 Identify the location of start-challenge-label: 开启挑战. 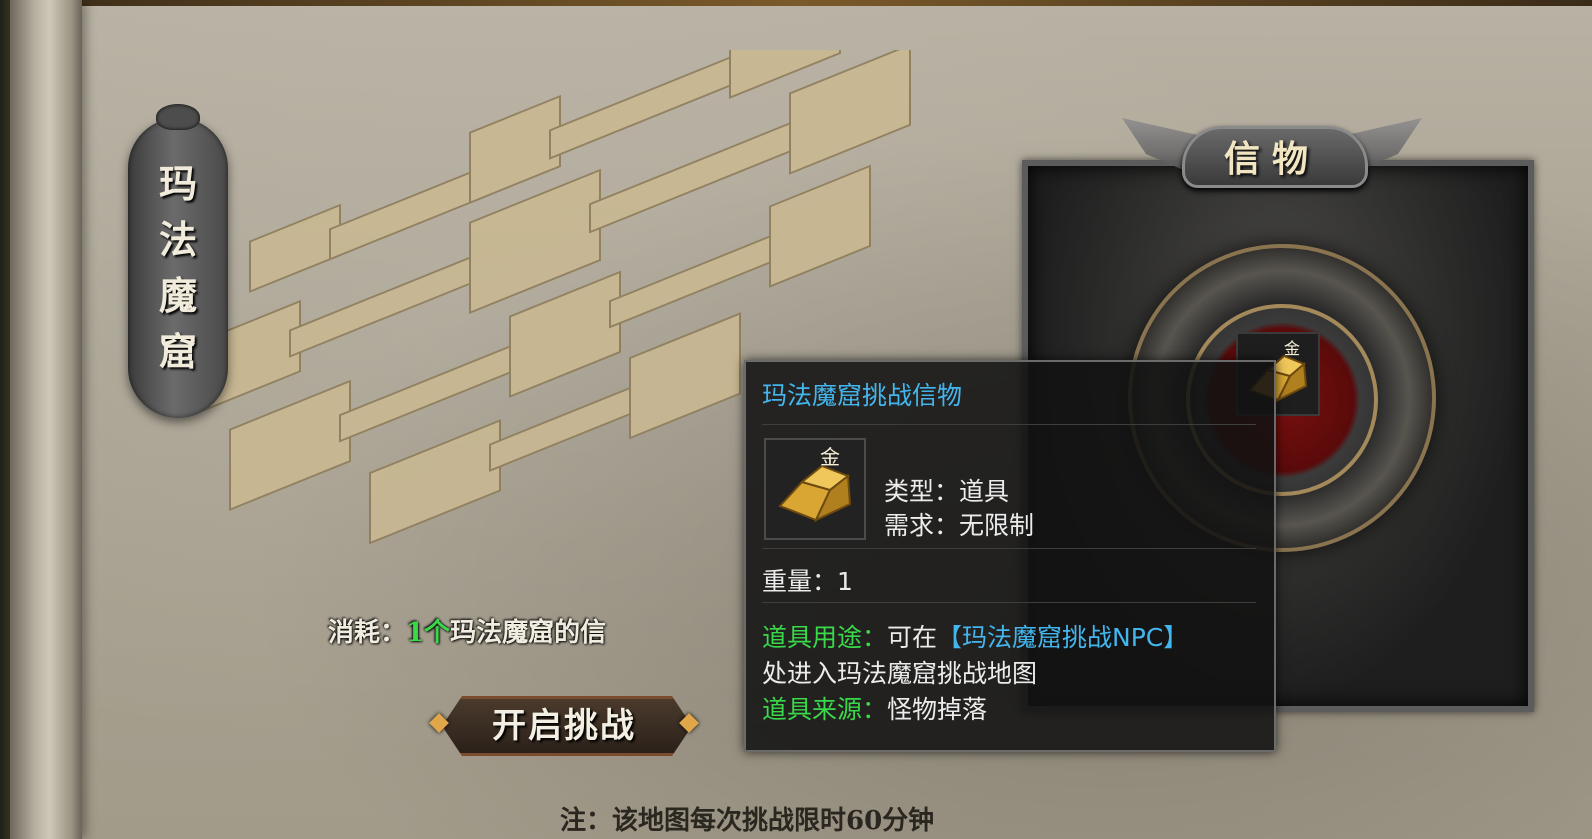
(564, 726).